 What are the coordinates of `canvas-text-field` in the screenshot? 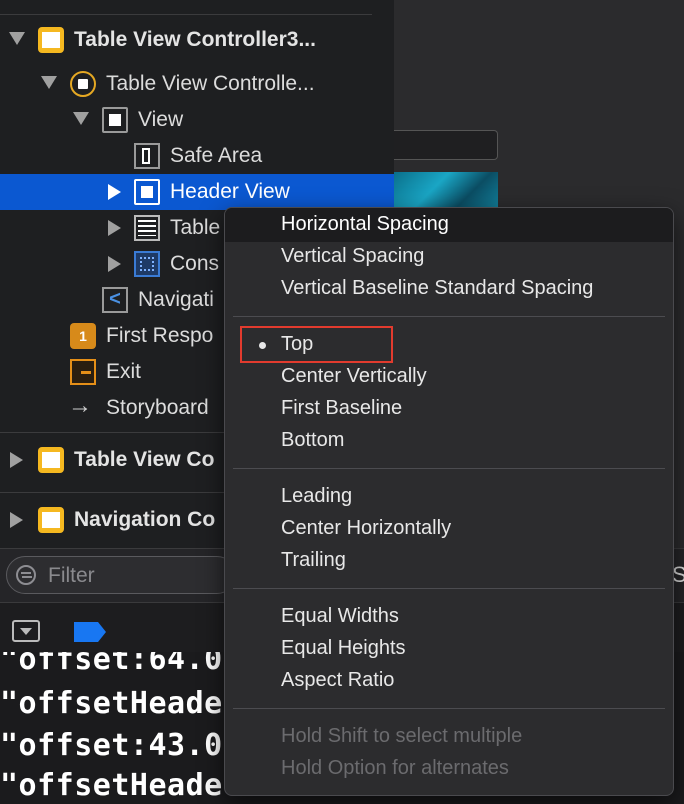 It's located at (446, 145).